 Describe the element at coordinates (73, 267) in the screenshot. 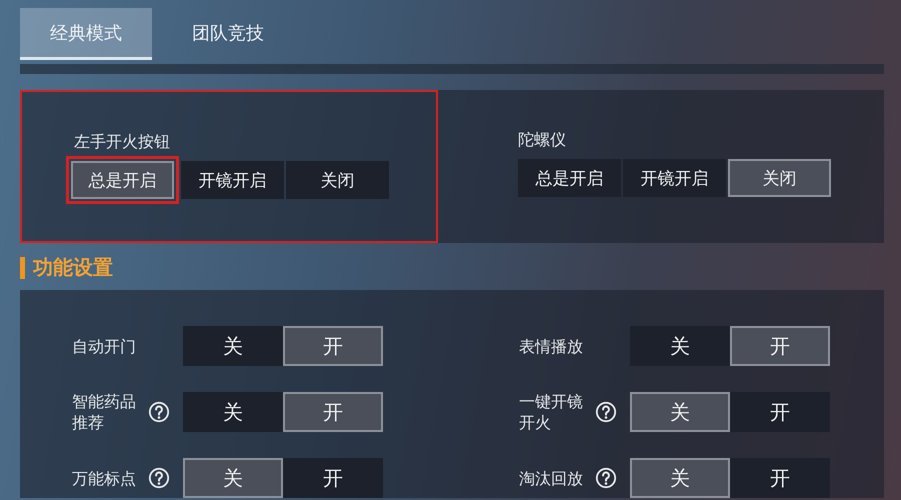

I see `section-title: 功能设置` at that location.